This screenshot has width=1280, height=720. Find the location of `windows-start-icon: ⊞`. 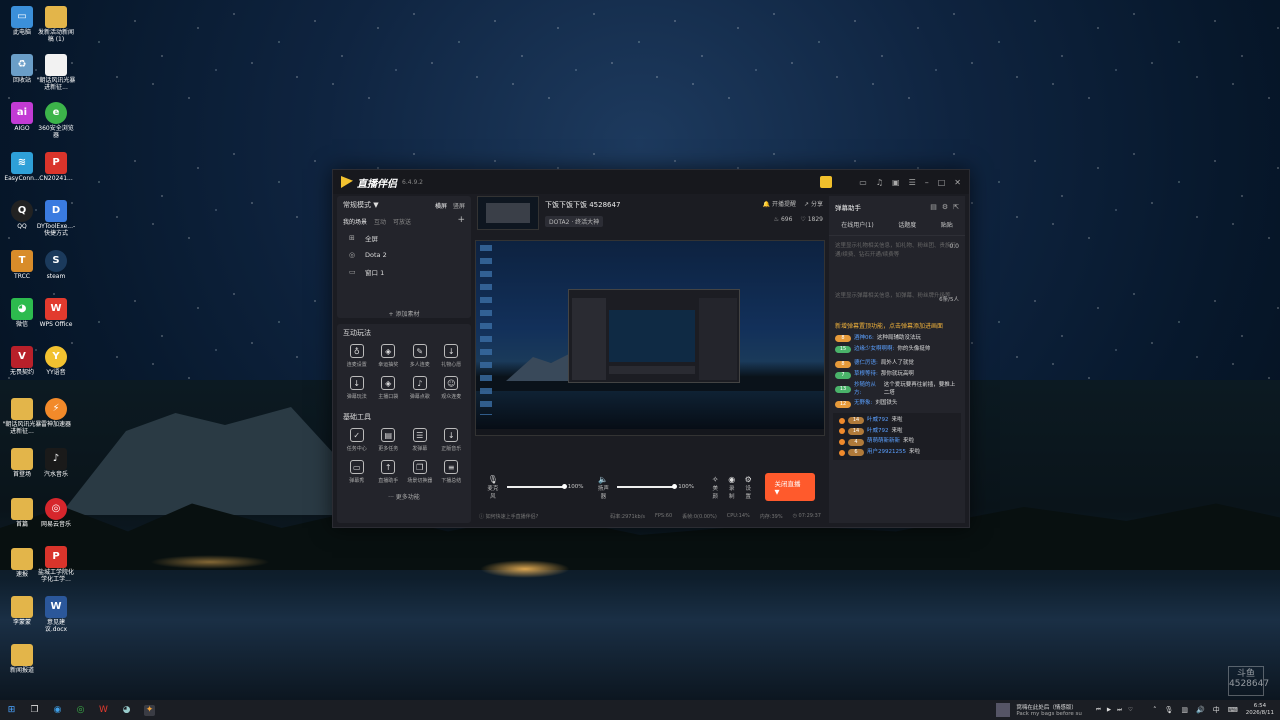

windows-start-icon: ⊞ is located at coordinates (11, 710).